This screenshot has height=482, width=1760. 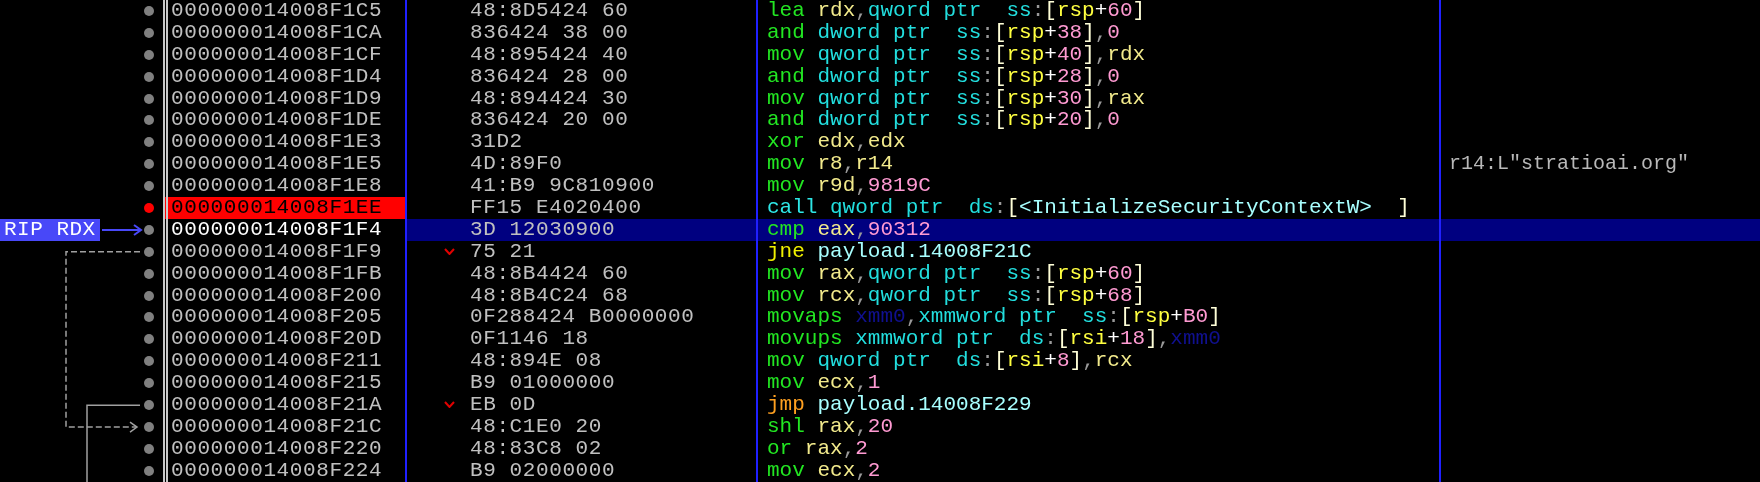 I want to click on instruction-text: and dword ptr ss:[rsp+20],0, so click(x=943, y=120).